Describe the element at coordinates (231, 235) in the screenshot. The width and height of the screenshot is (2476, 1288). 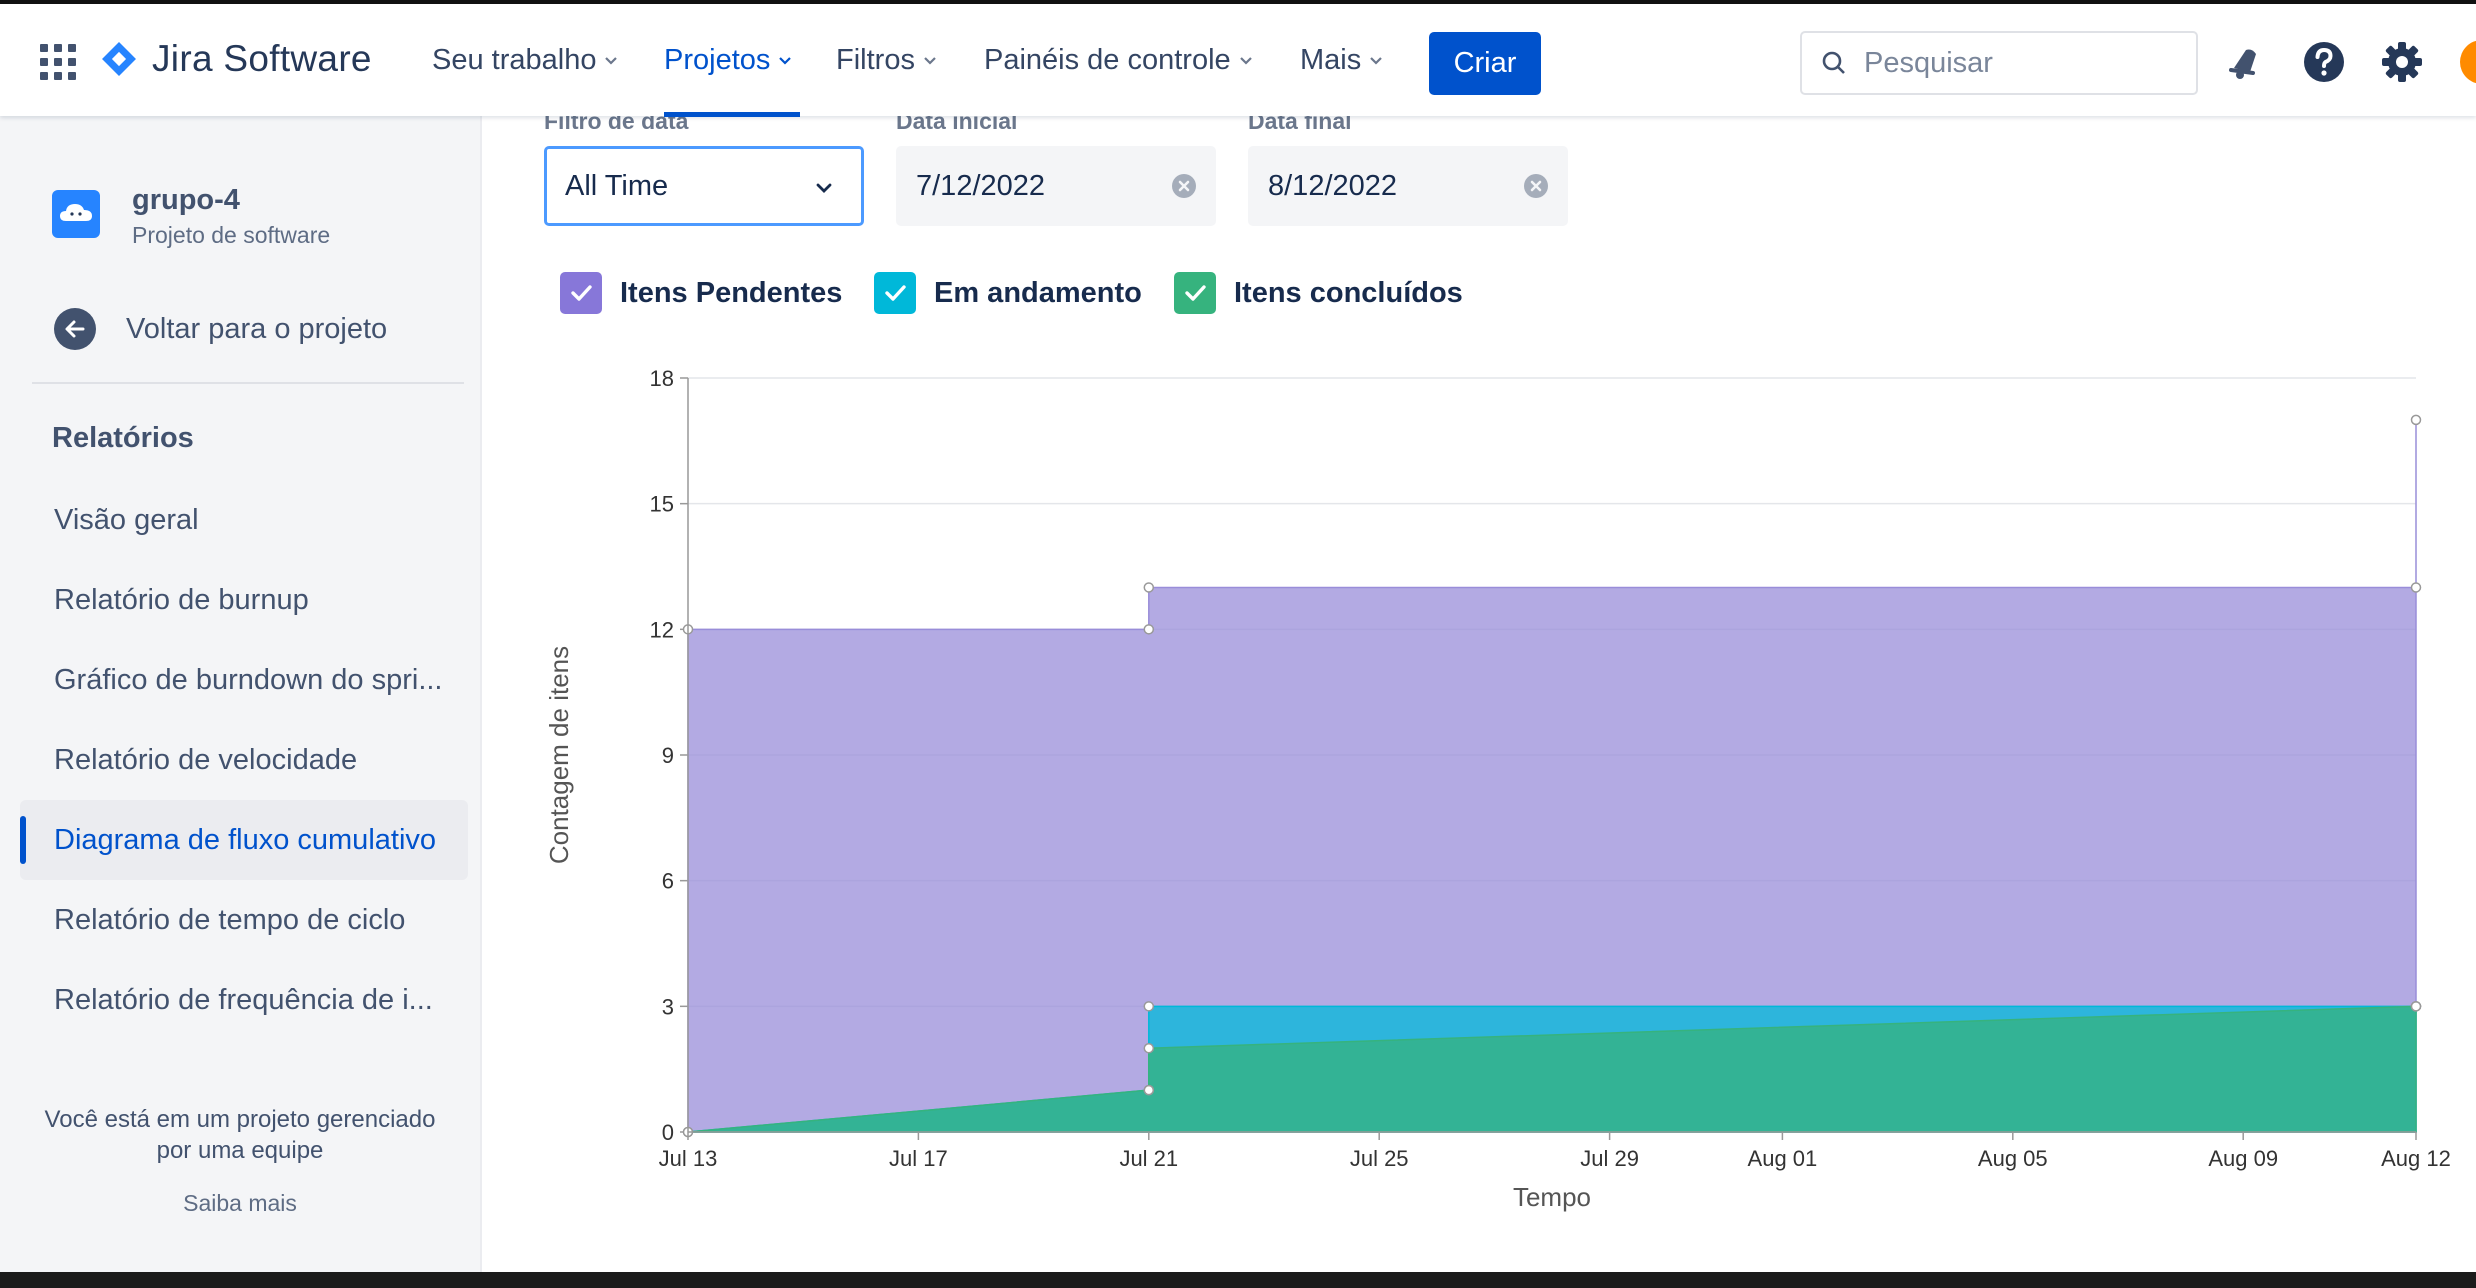
I see `project-type: Projeto de software` at that location.